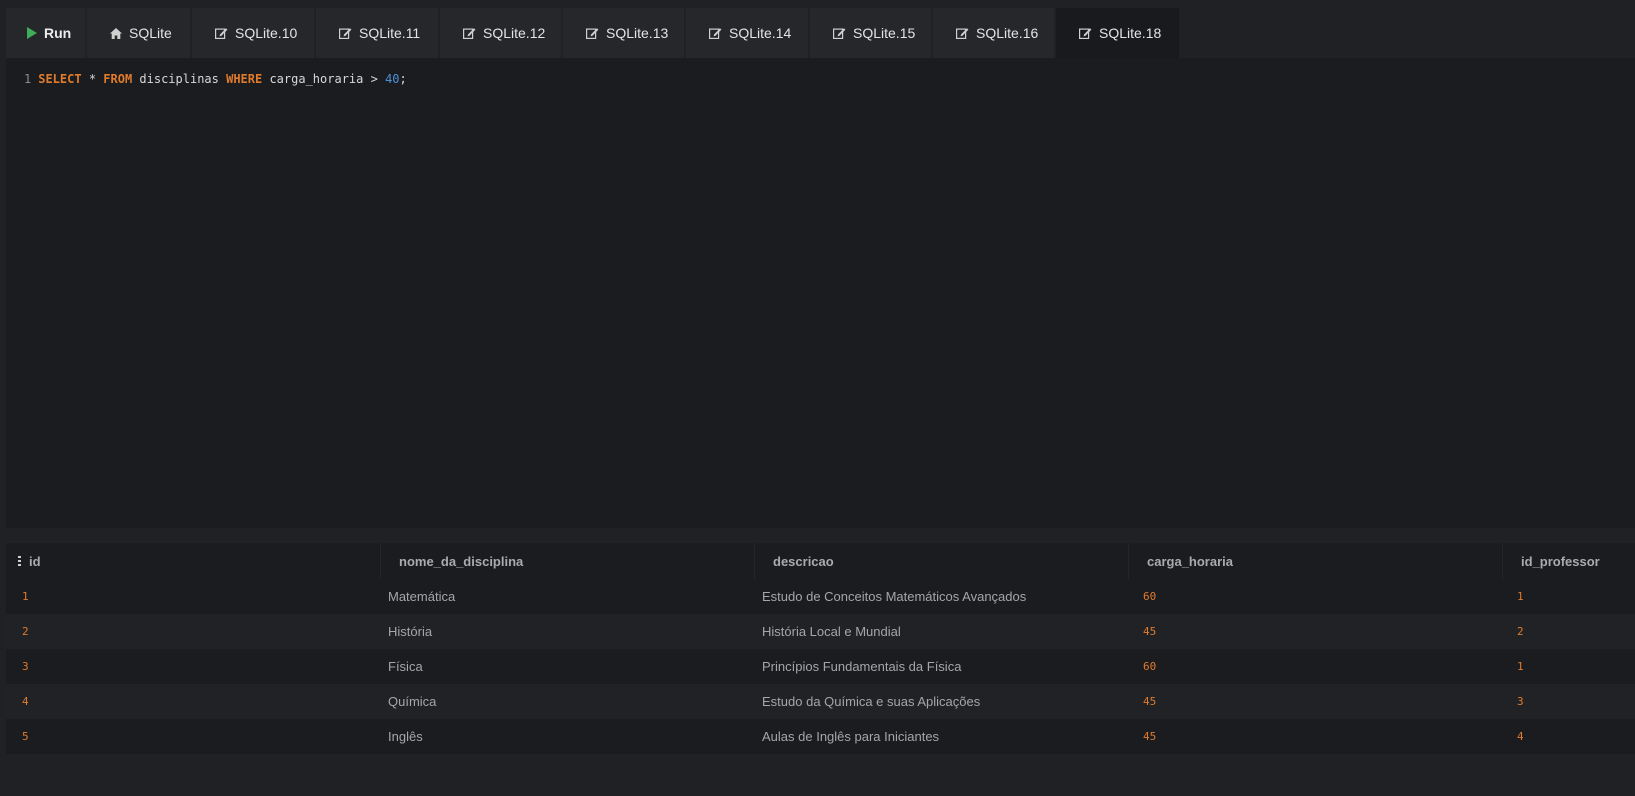  I want to click on cell-nome-da-disciplina: Matemática, so click(422, 596).